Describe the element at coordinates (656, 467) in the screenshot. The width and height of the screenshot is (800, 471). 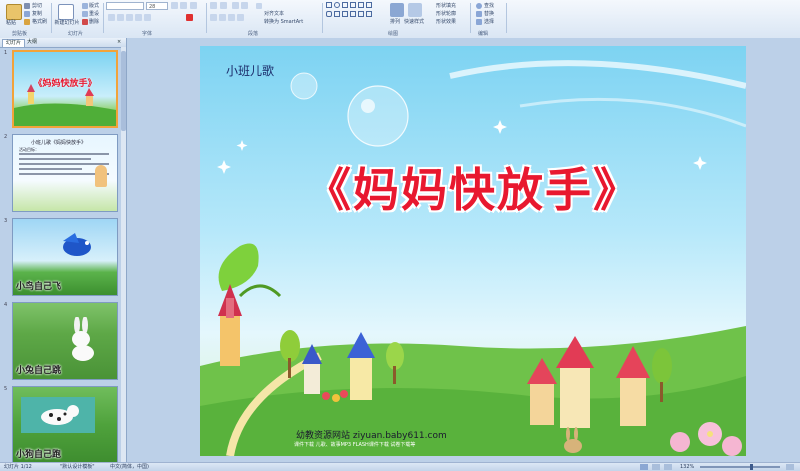
I see `slide-sorter-button` at that location.